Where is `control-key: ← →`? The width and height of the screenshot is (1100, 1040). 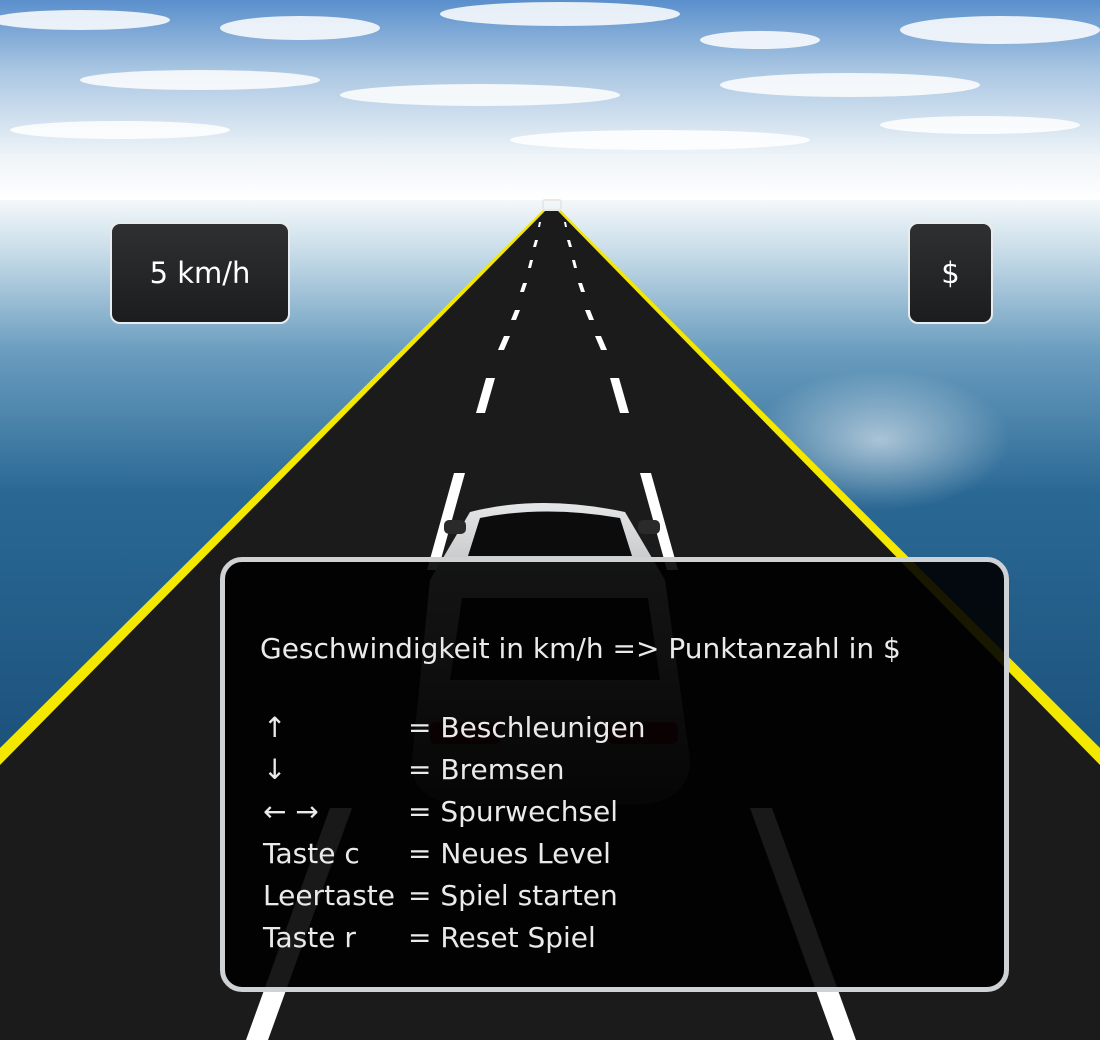
control-key: ← → is located at coordinates (291, 811).